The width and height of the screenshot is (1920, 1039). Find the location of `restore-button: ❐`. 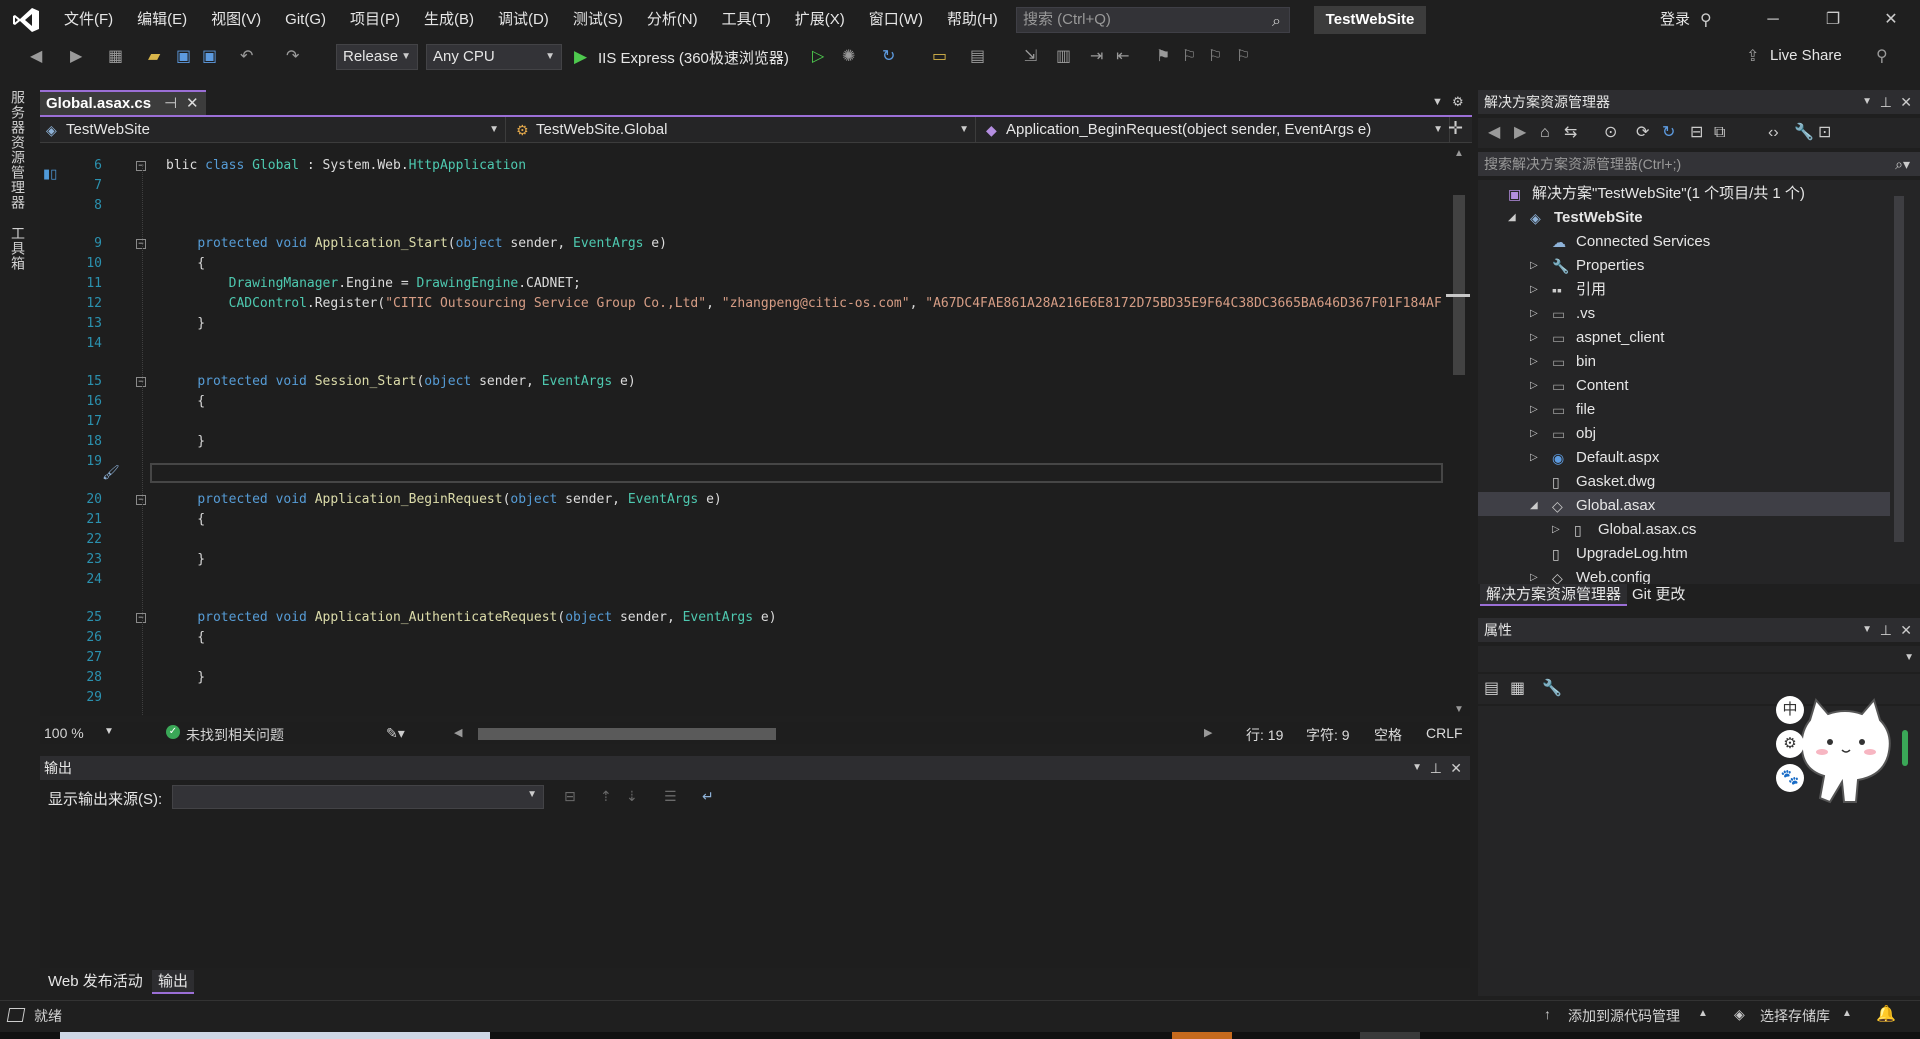

restore-button: ❐ is located at coordinates (1833, 20).